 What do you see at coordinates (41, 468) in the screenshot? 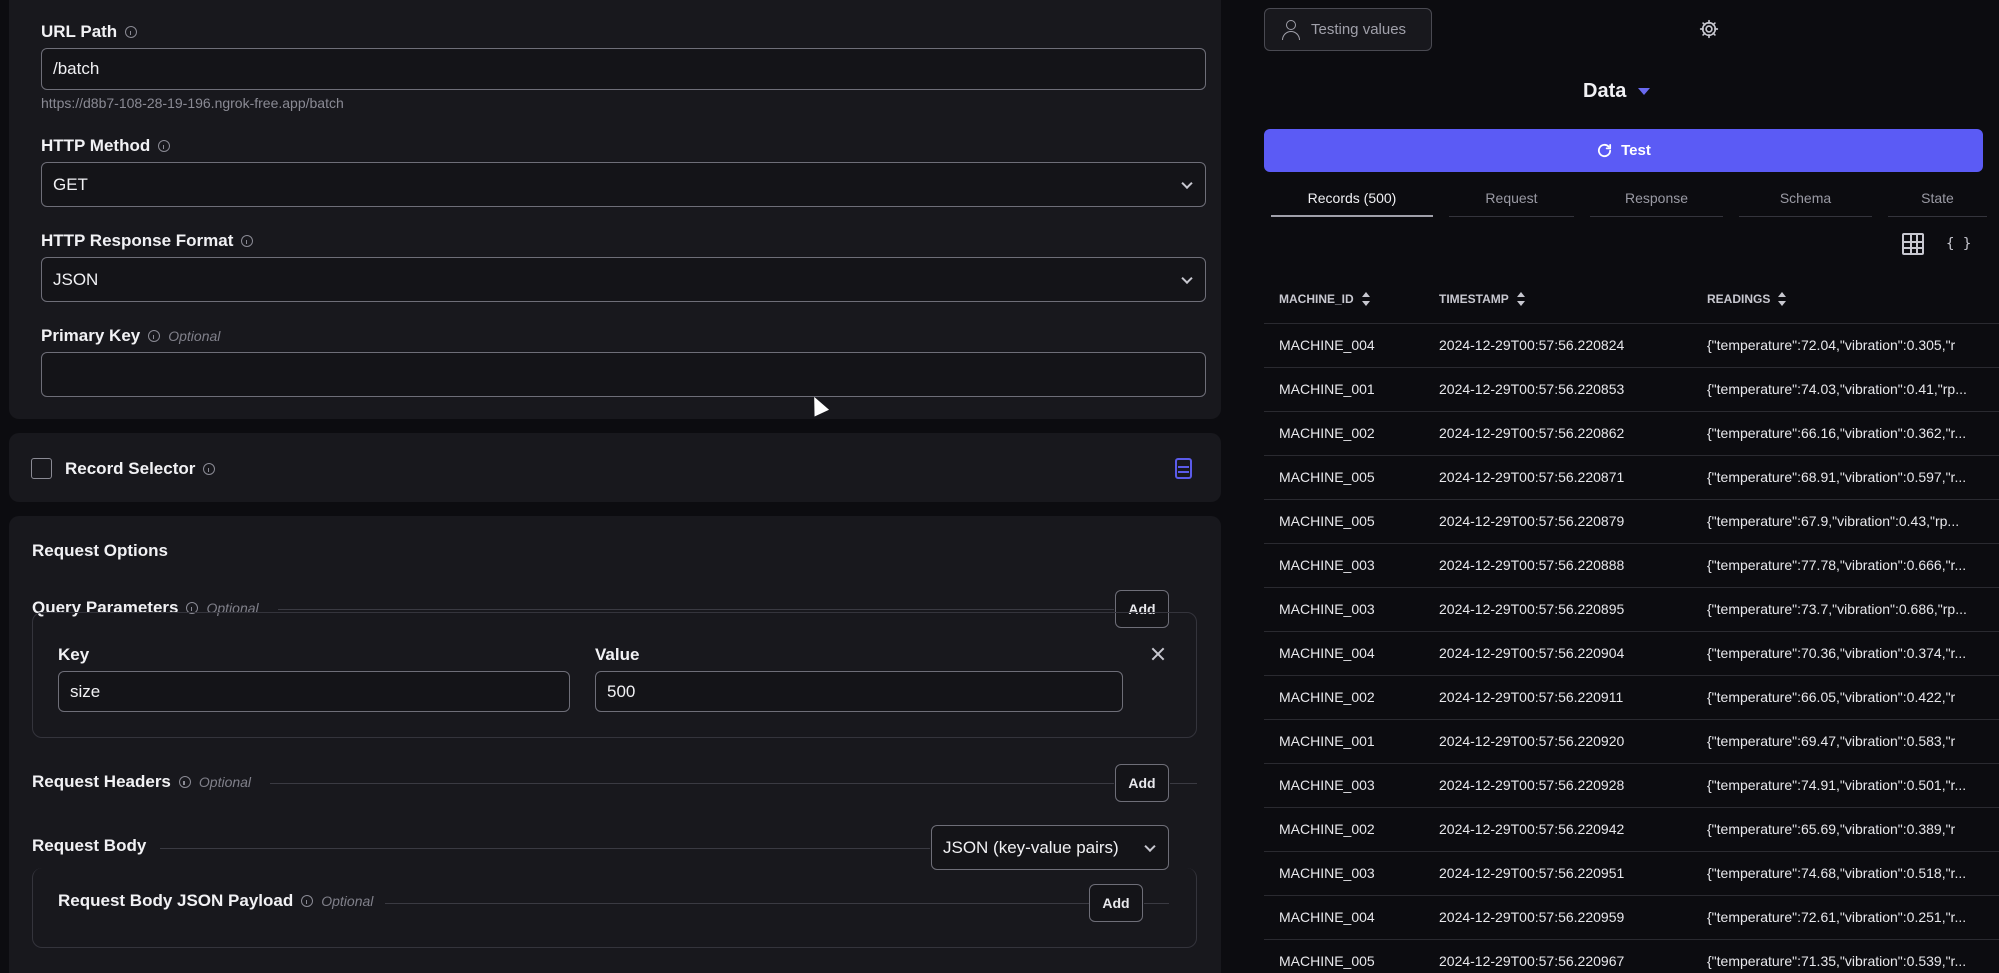
I see `record-selector-checkbox` at bounding box center [41, 468].